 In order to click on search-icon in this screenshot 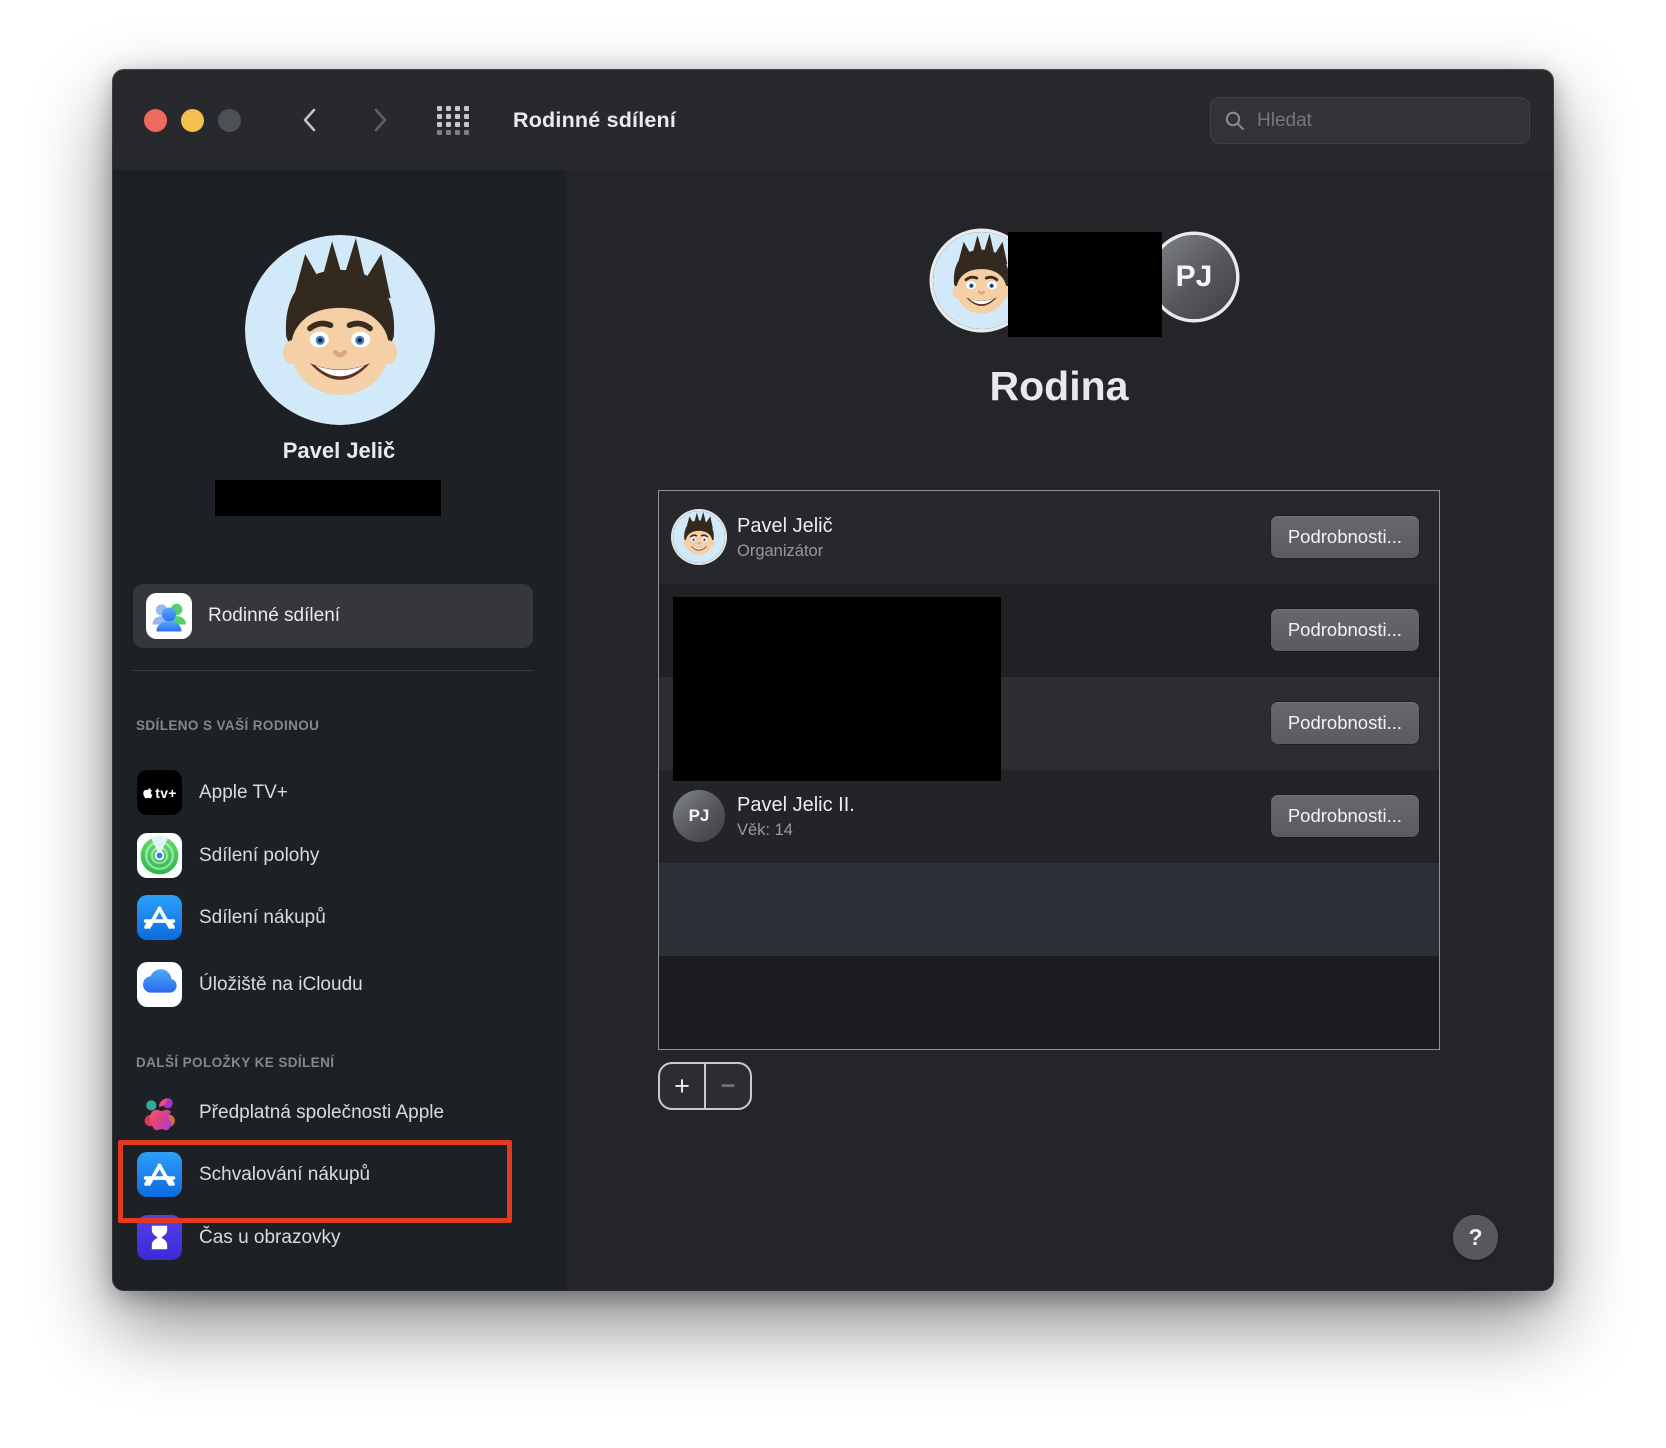, I will do `click(1234, 120)`.